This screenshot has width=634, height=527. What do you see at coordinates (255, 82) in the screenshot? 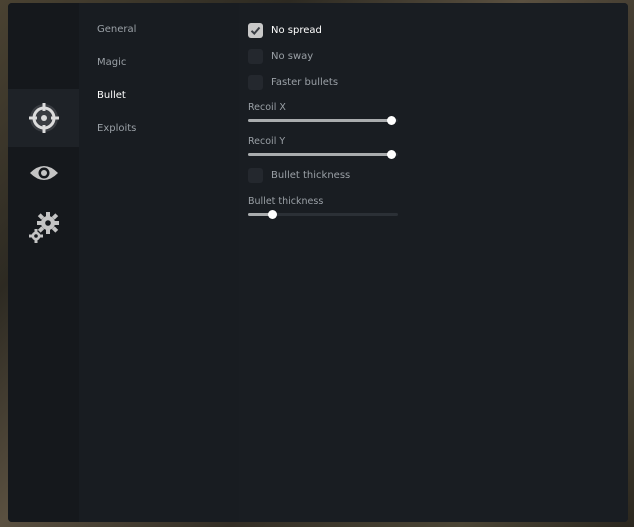
I see `faster-bullets-checkbox` at bounding box center [255, 82].